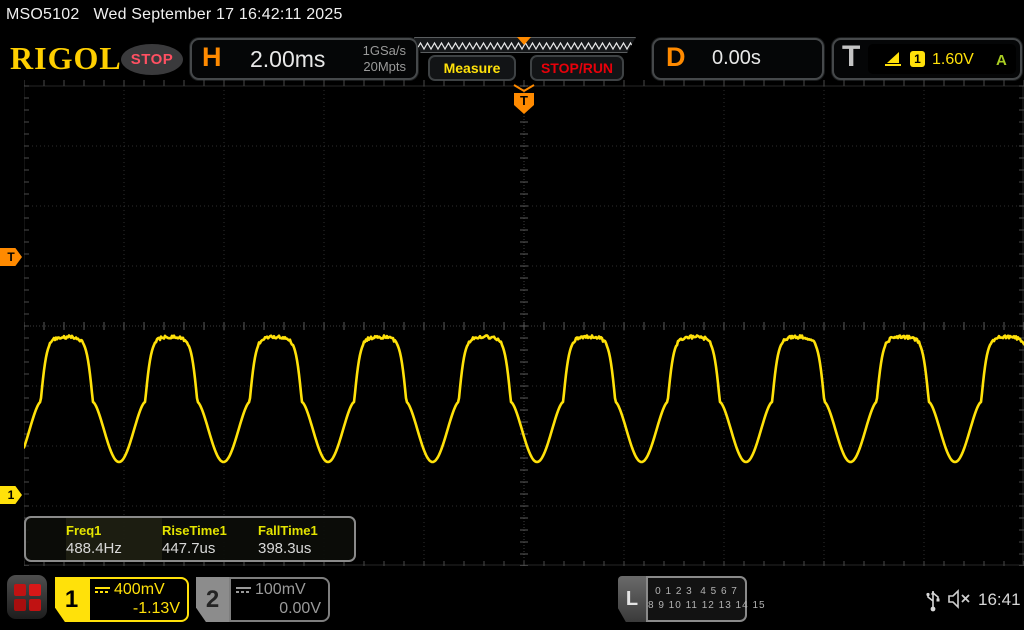 The height and width of the screenshot is (630, 1024). I want to click on channel1-offset: -1.13V, so click(156, 608).